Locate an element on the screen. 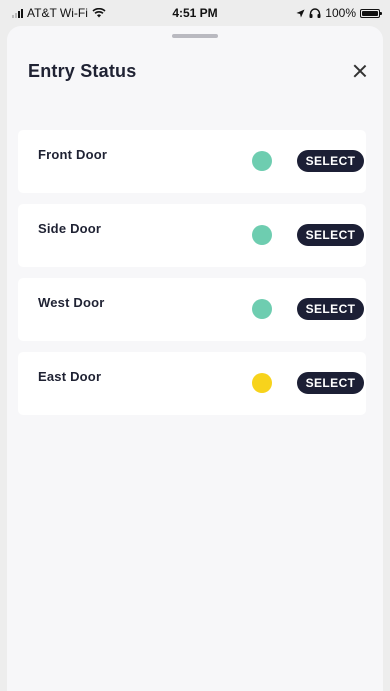 Image resolution: width=390 pixels, height=691 pixels. location-arrow-icon is located at coordinates (300, 13).